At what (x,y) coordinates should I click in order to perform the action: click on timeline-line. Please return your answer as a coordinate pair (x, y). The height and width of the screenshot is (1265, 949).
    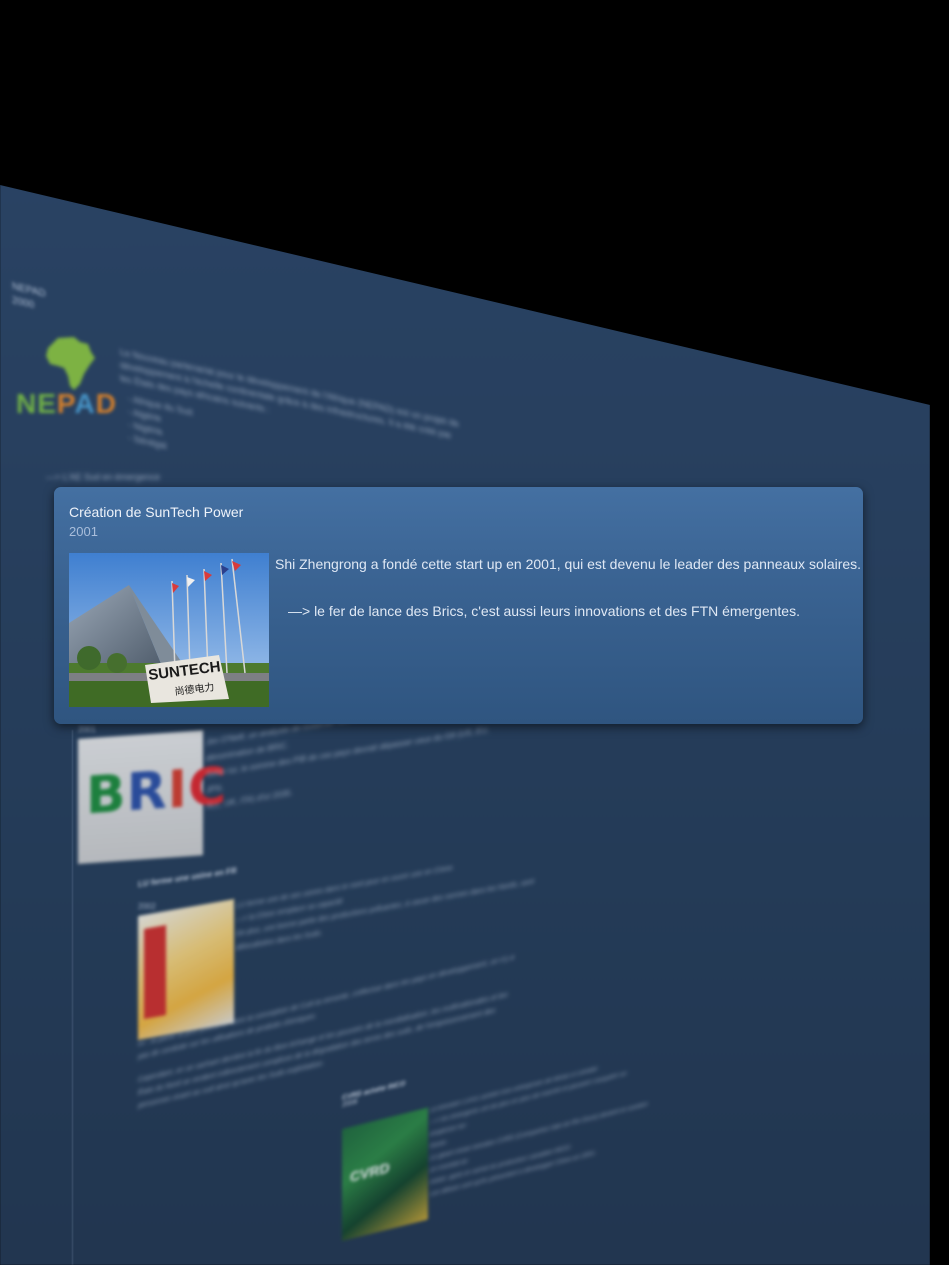
    Looking at the image, I should click on (72, 997).